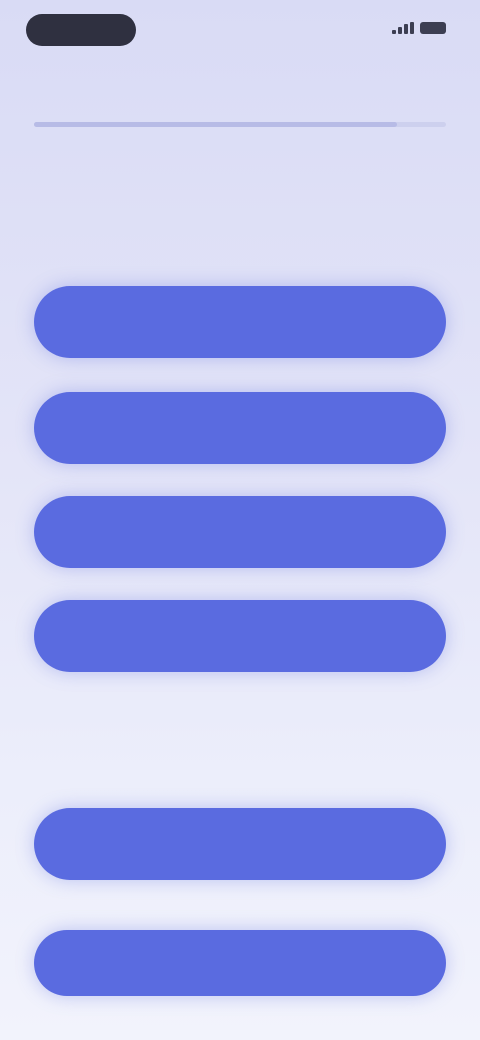  I want to click on progress-bar-fill, so click(215, 124).